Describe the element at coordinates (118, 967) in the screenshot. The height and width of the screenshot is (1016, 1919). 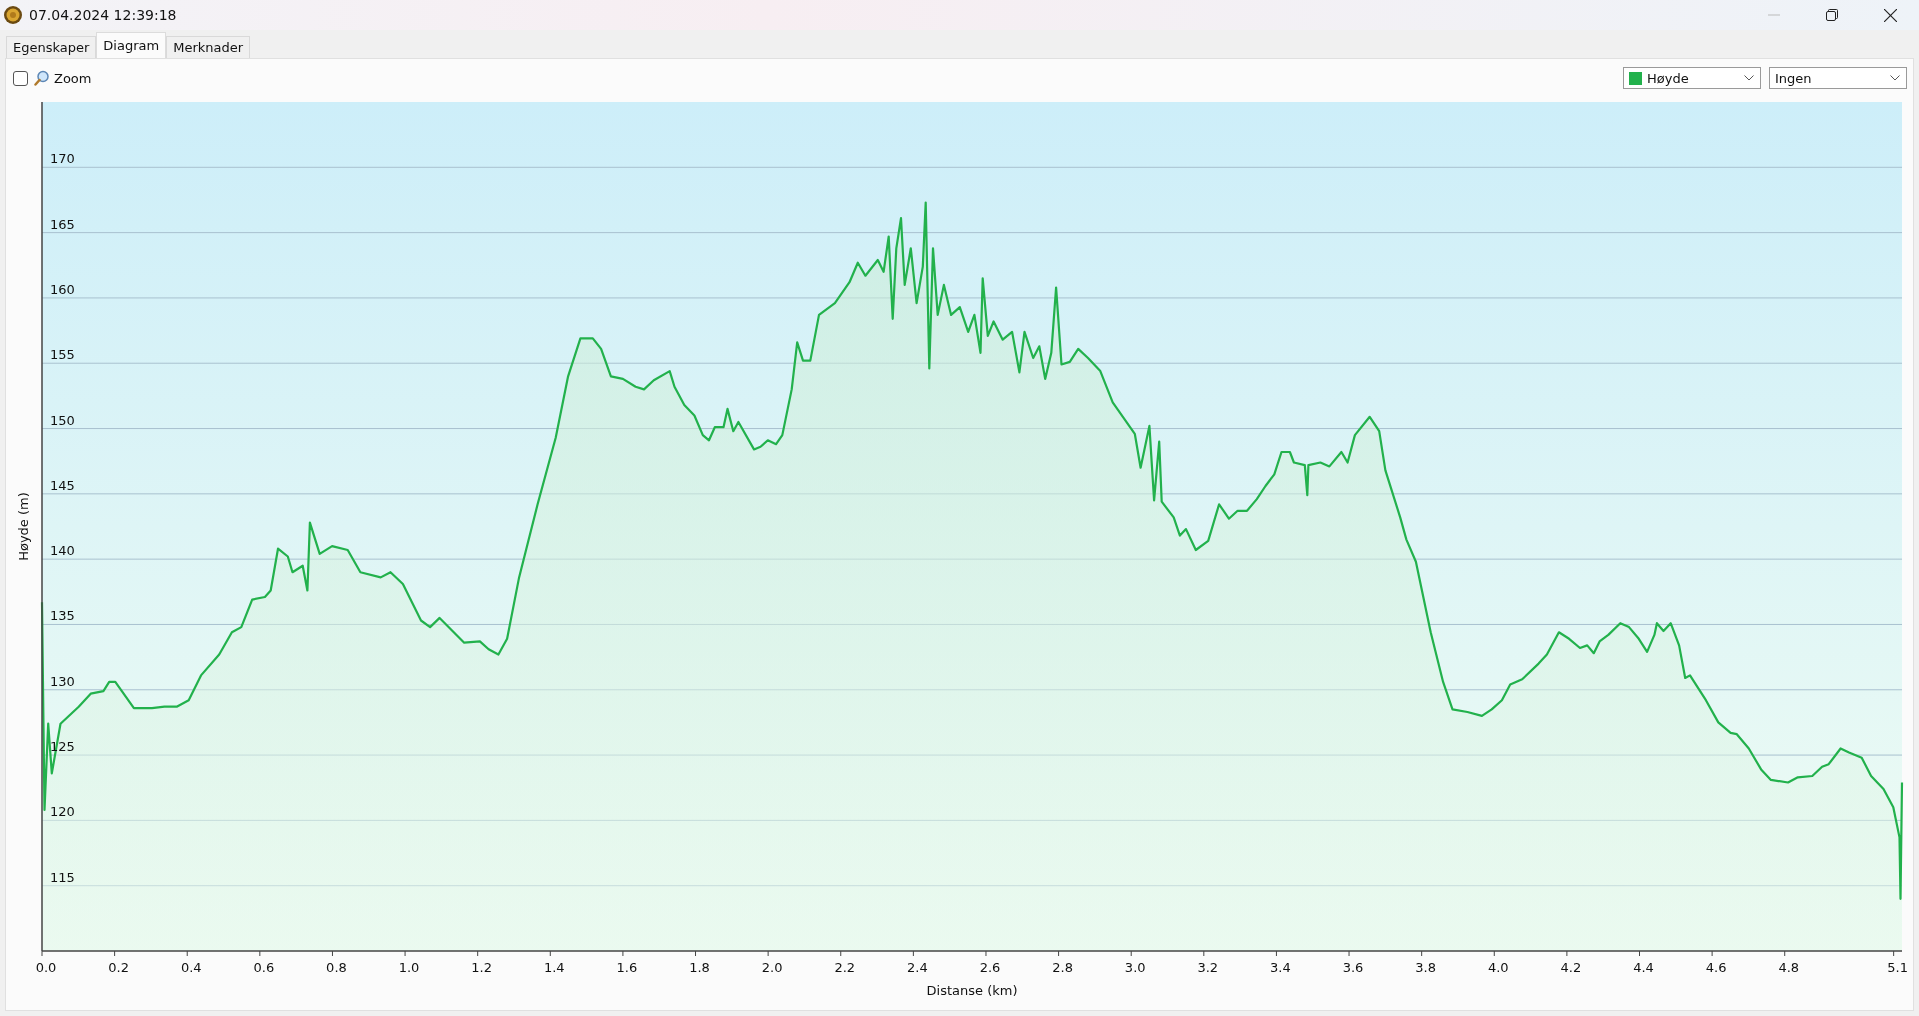
I see `axis-tick-label: 0.2` at that location.